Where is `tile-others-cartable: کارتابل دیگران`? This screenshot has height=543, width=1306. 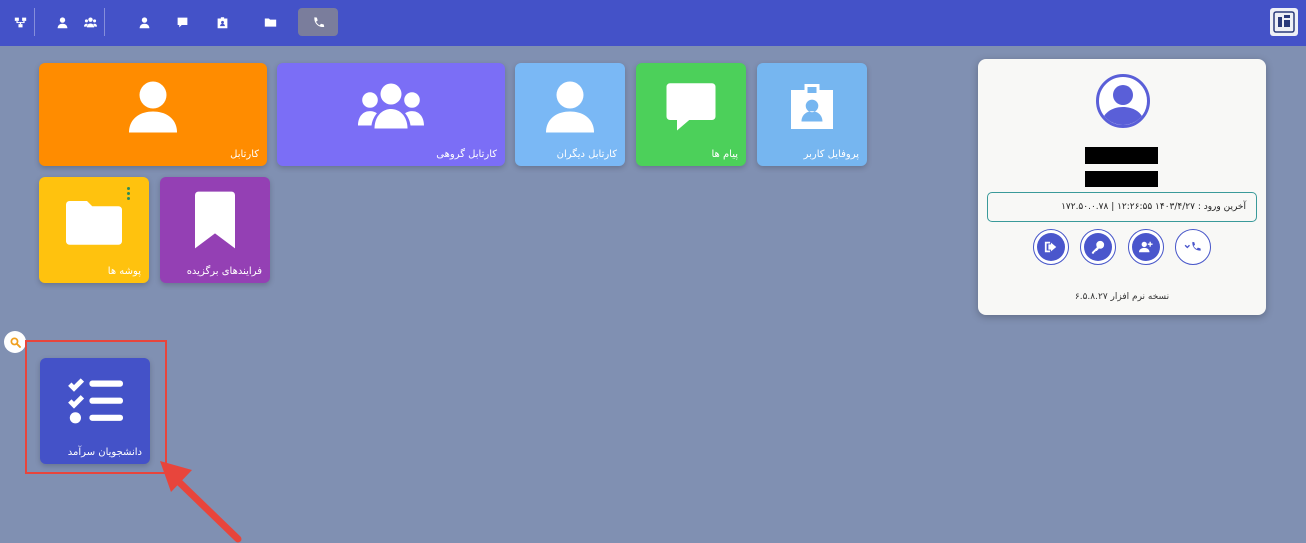 tile-others-cartable: کارتابل دیگران is located at coordinates (570, 114).